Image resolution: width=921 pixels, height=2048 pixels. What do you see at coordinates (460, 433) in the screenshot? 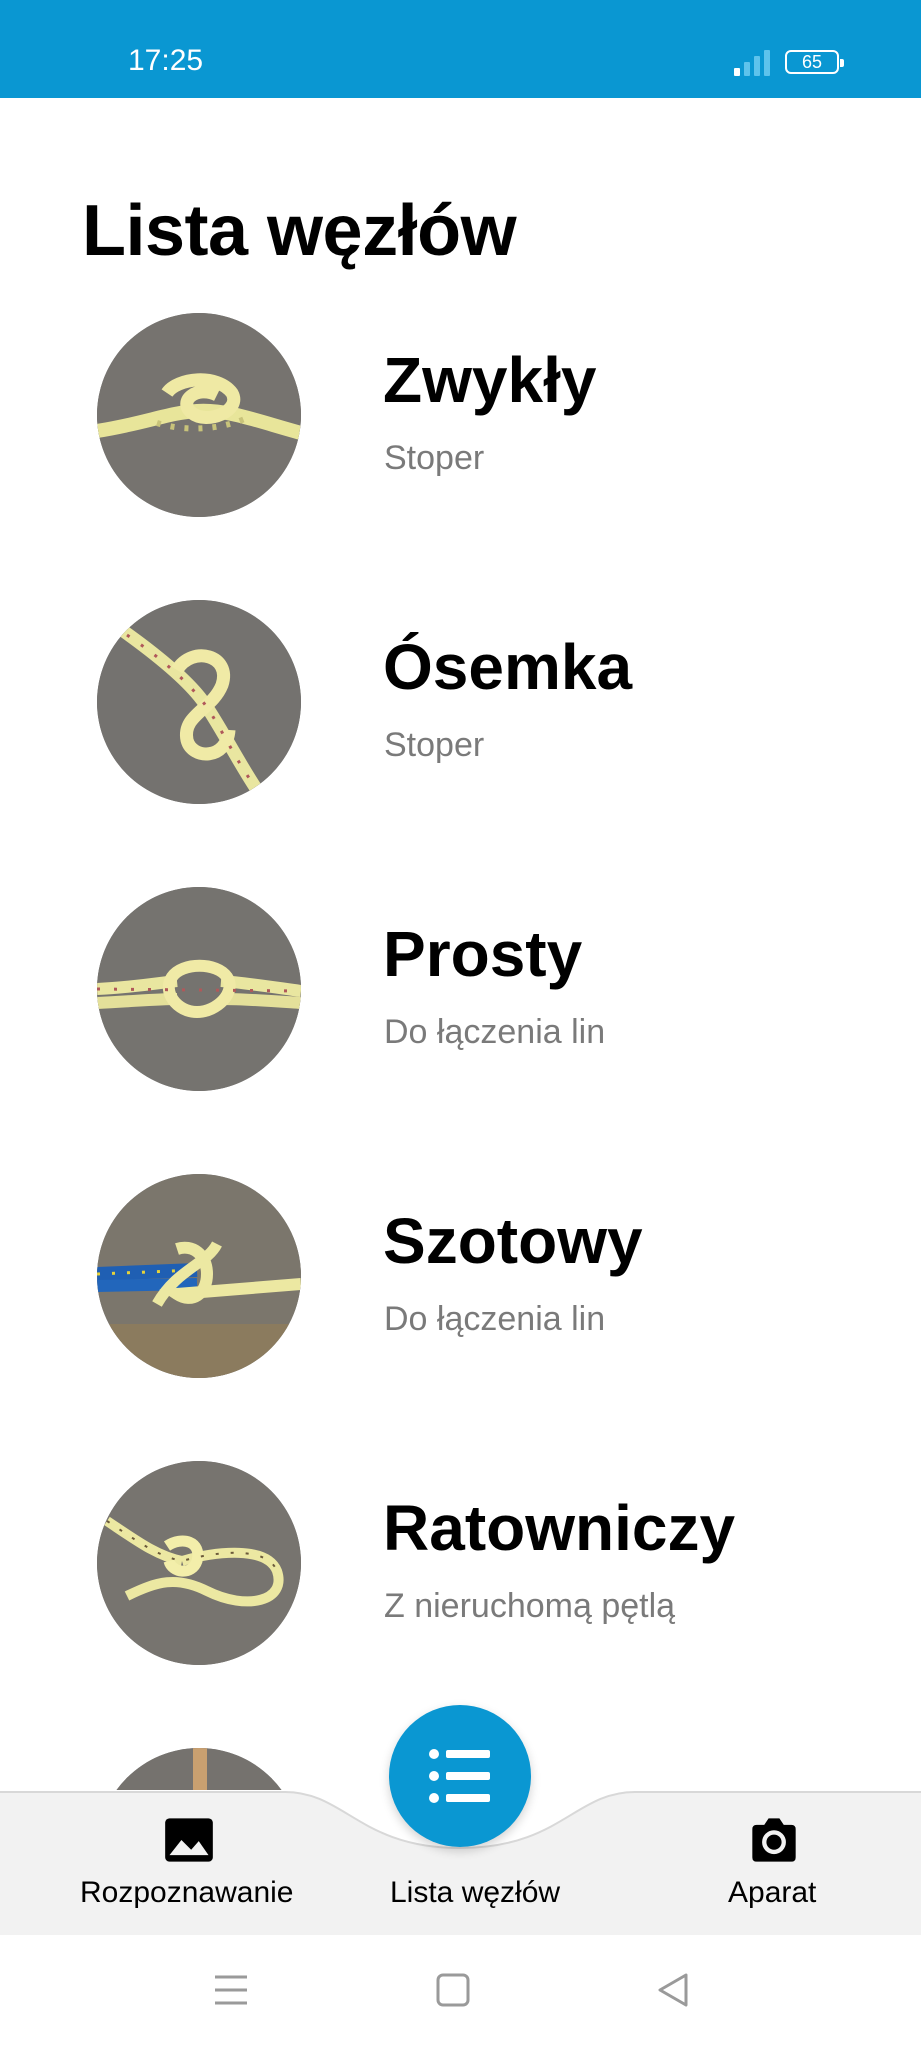
I see `list-item-zwykly: Zwykły Stoper` at bounding box center [460, 433].